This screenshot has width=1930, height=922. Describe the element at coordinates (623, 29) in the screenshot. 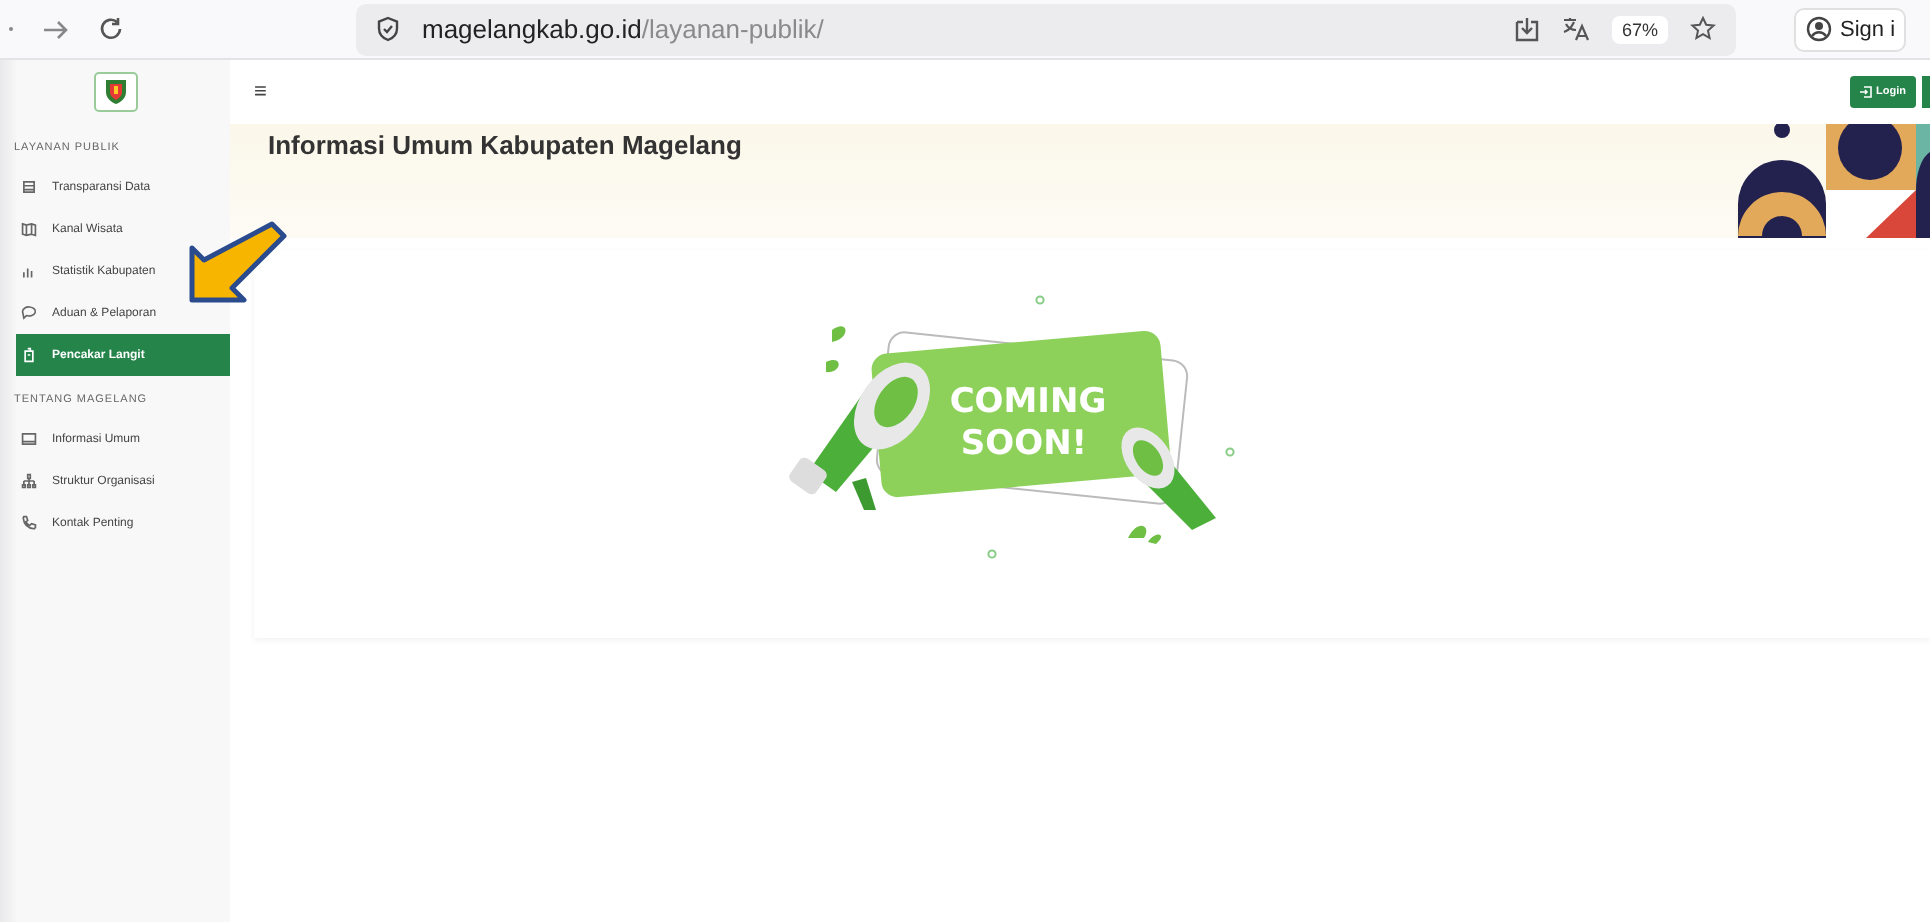

I see `url-text: magelangkab.go.id/layanan-publik/` at that location.